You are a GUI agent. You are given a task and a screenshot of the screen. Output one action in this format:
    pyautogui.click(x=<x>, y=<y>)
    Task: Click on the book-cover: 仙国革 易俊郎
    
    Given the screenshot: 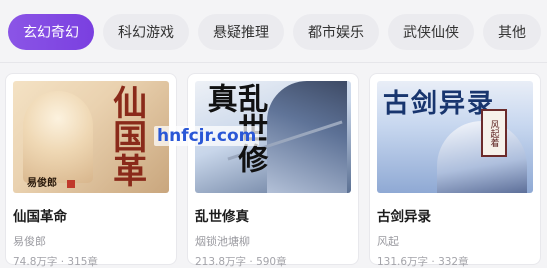 What is the action you would take?
    pyautogui.click(x=91, y=137)
    